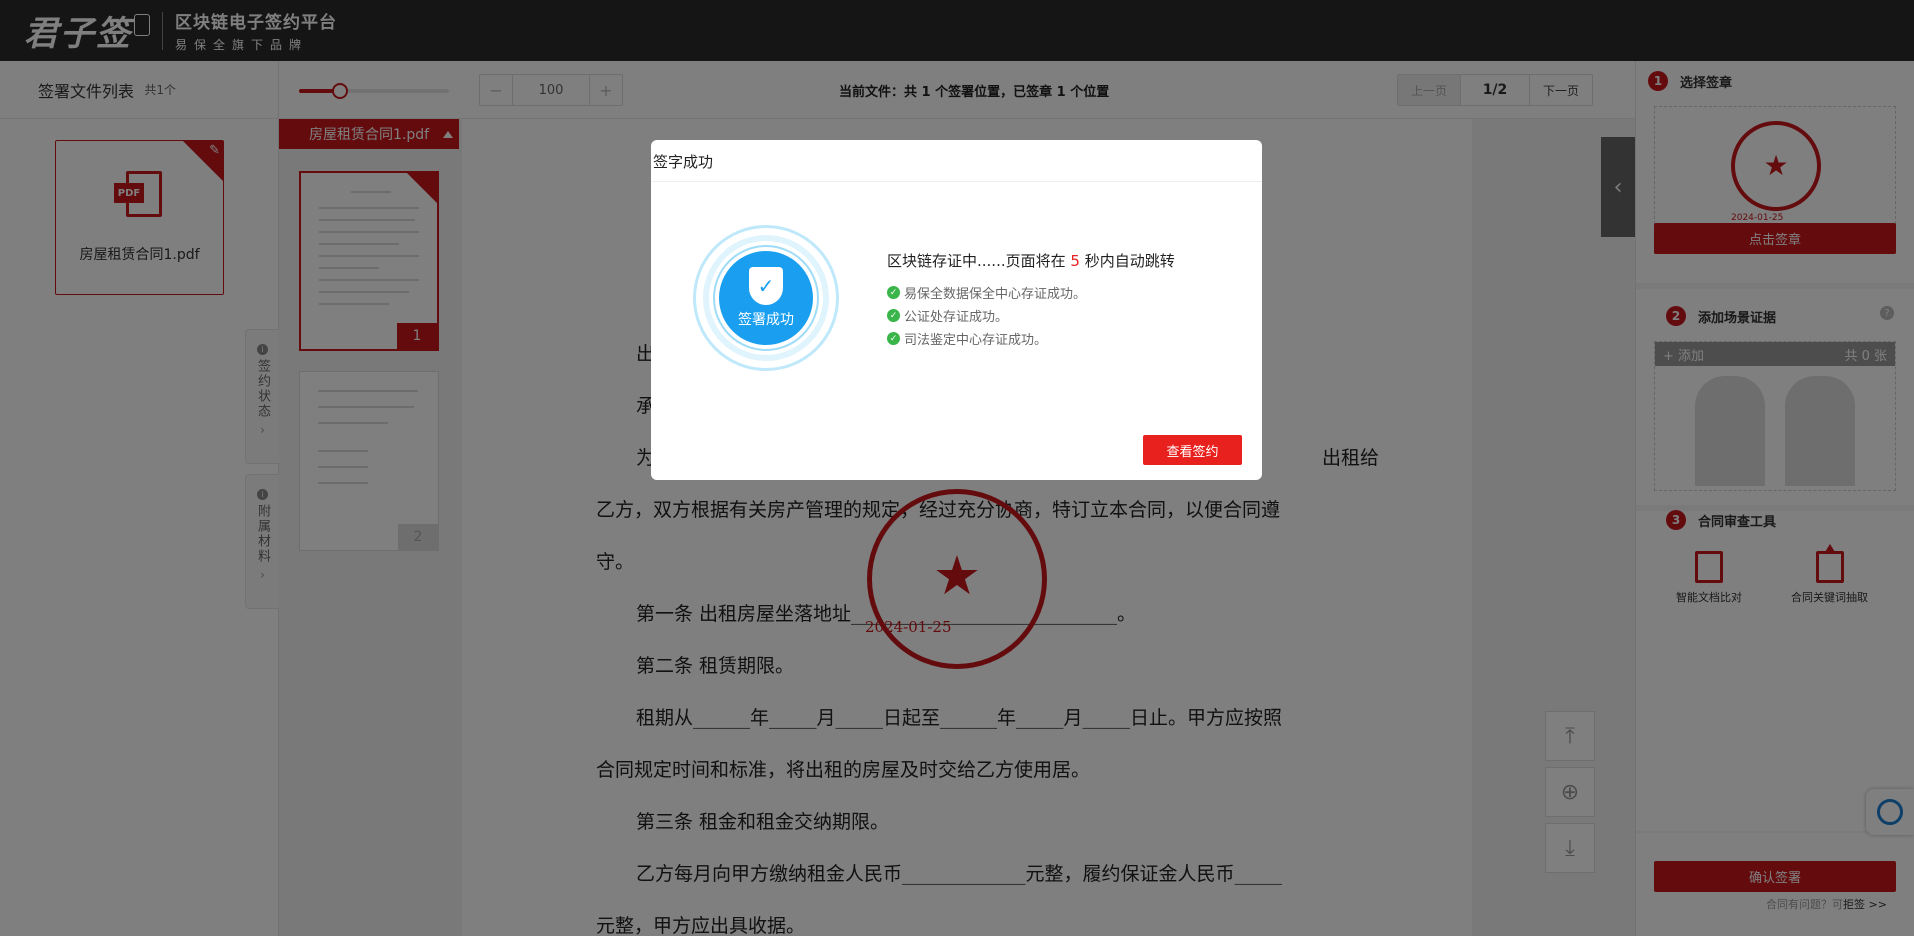 Image resolution: width=1914 pixels, height=936 pixels. Describe the element at coordinates (1129, 261) in the screenshot. I see `redirect-suffix: 秒内自动跳转` at that location.